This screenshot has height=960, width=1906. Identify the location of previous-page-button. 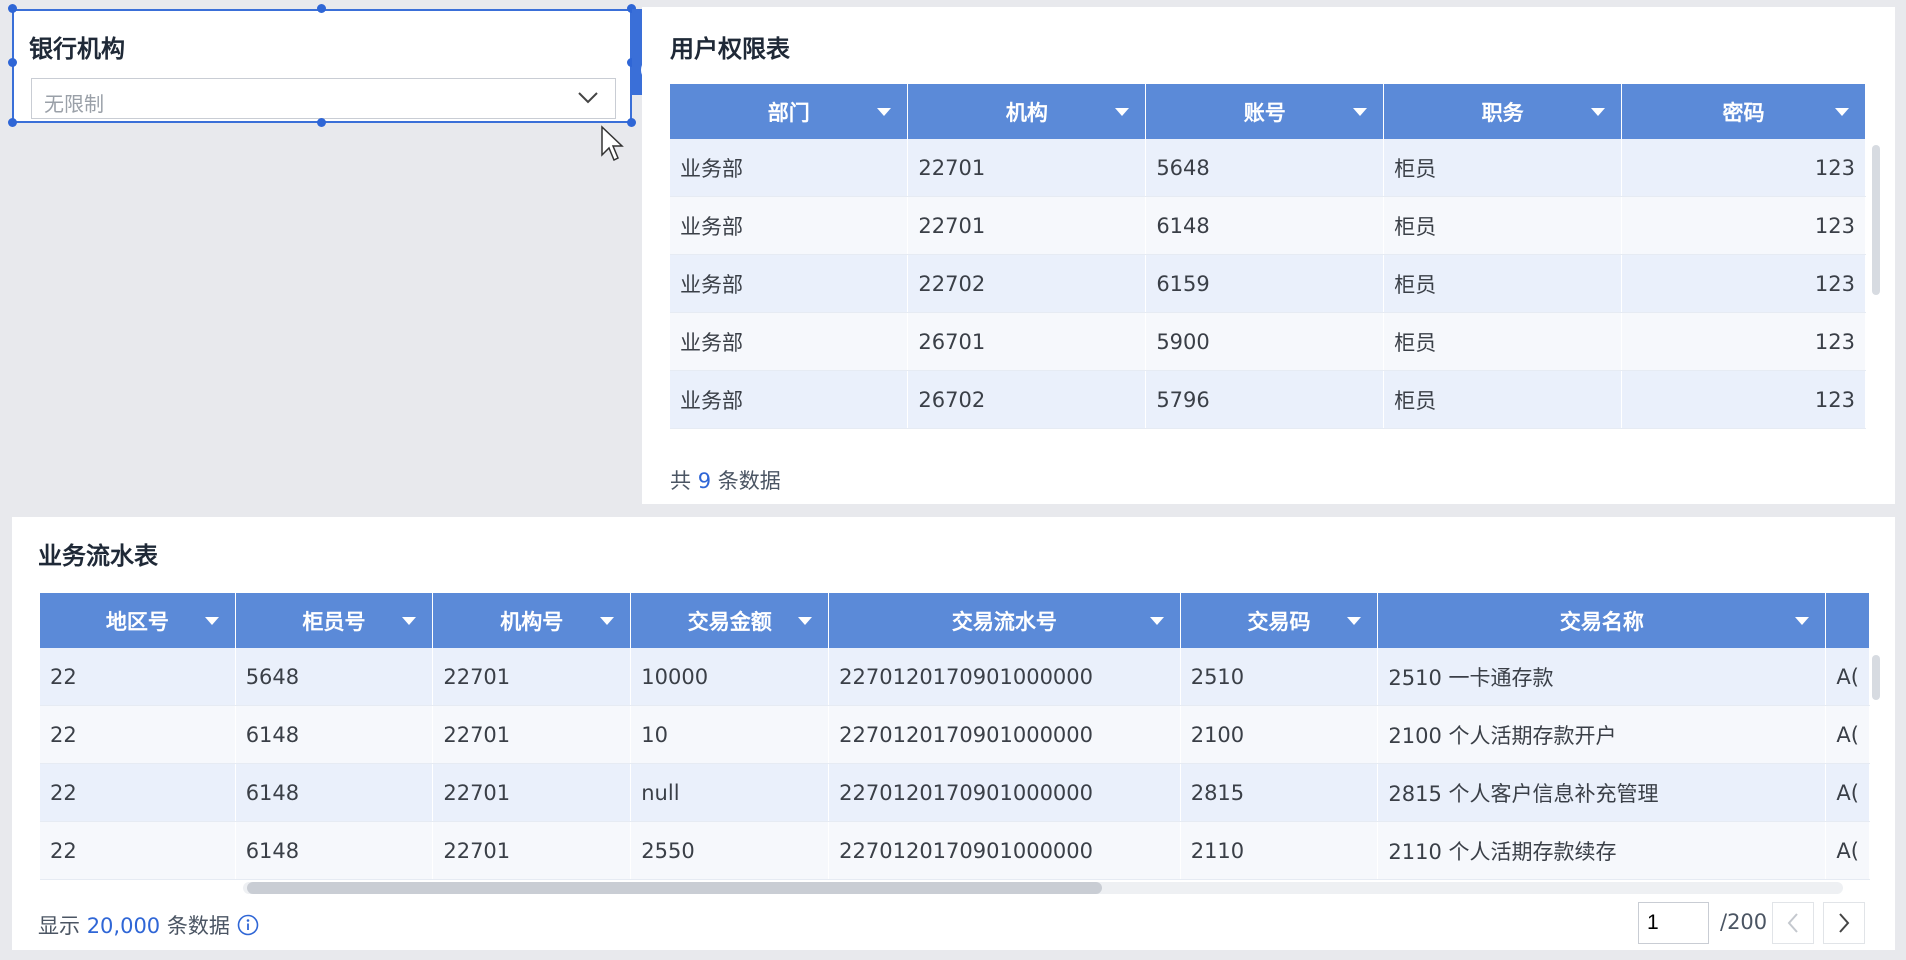
(1793, 923).